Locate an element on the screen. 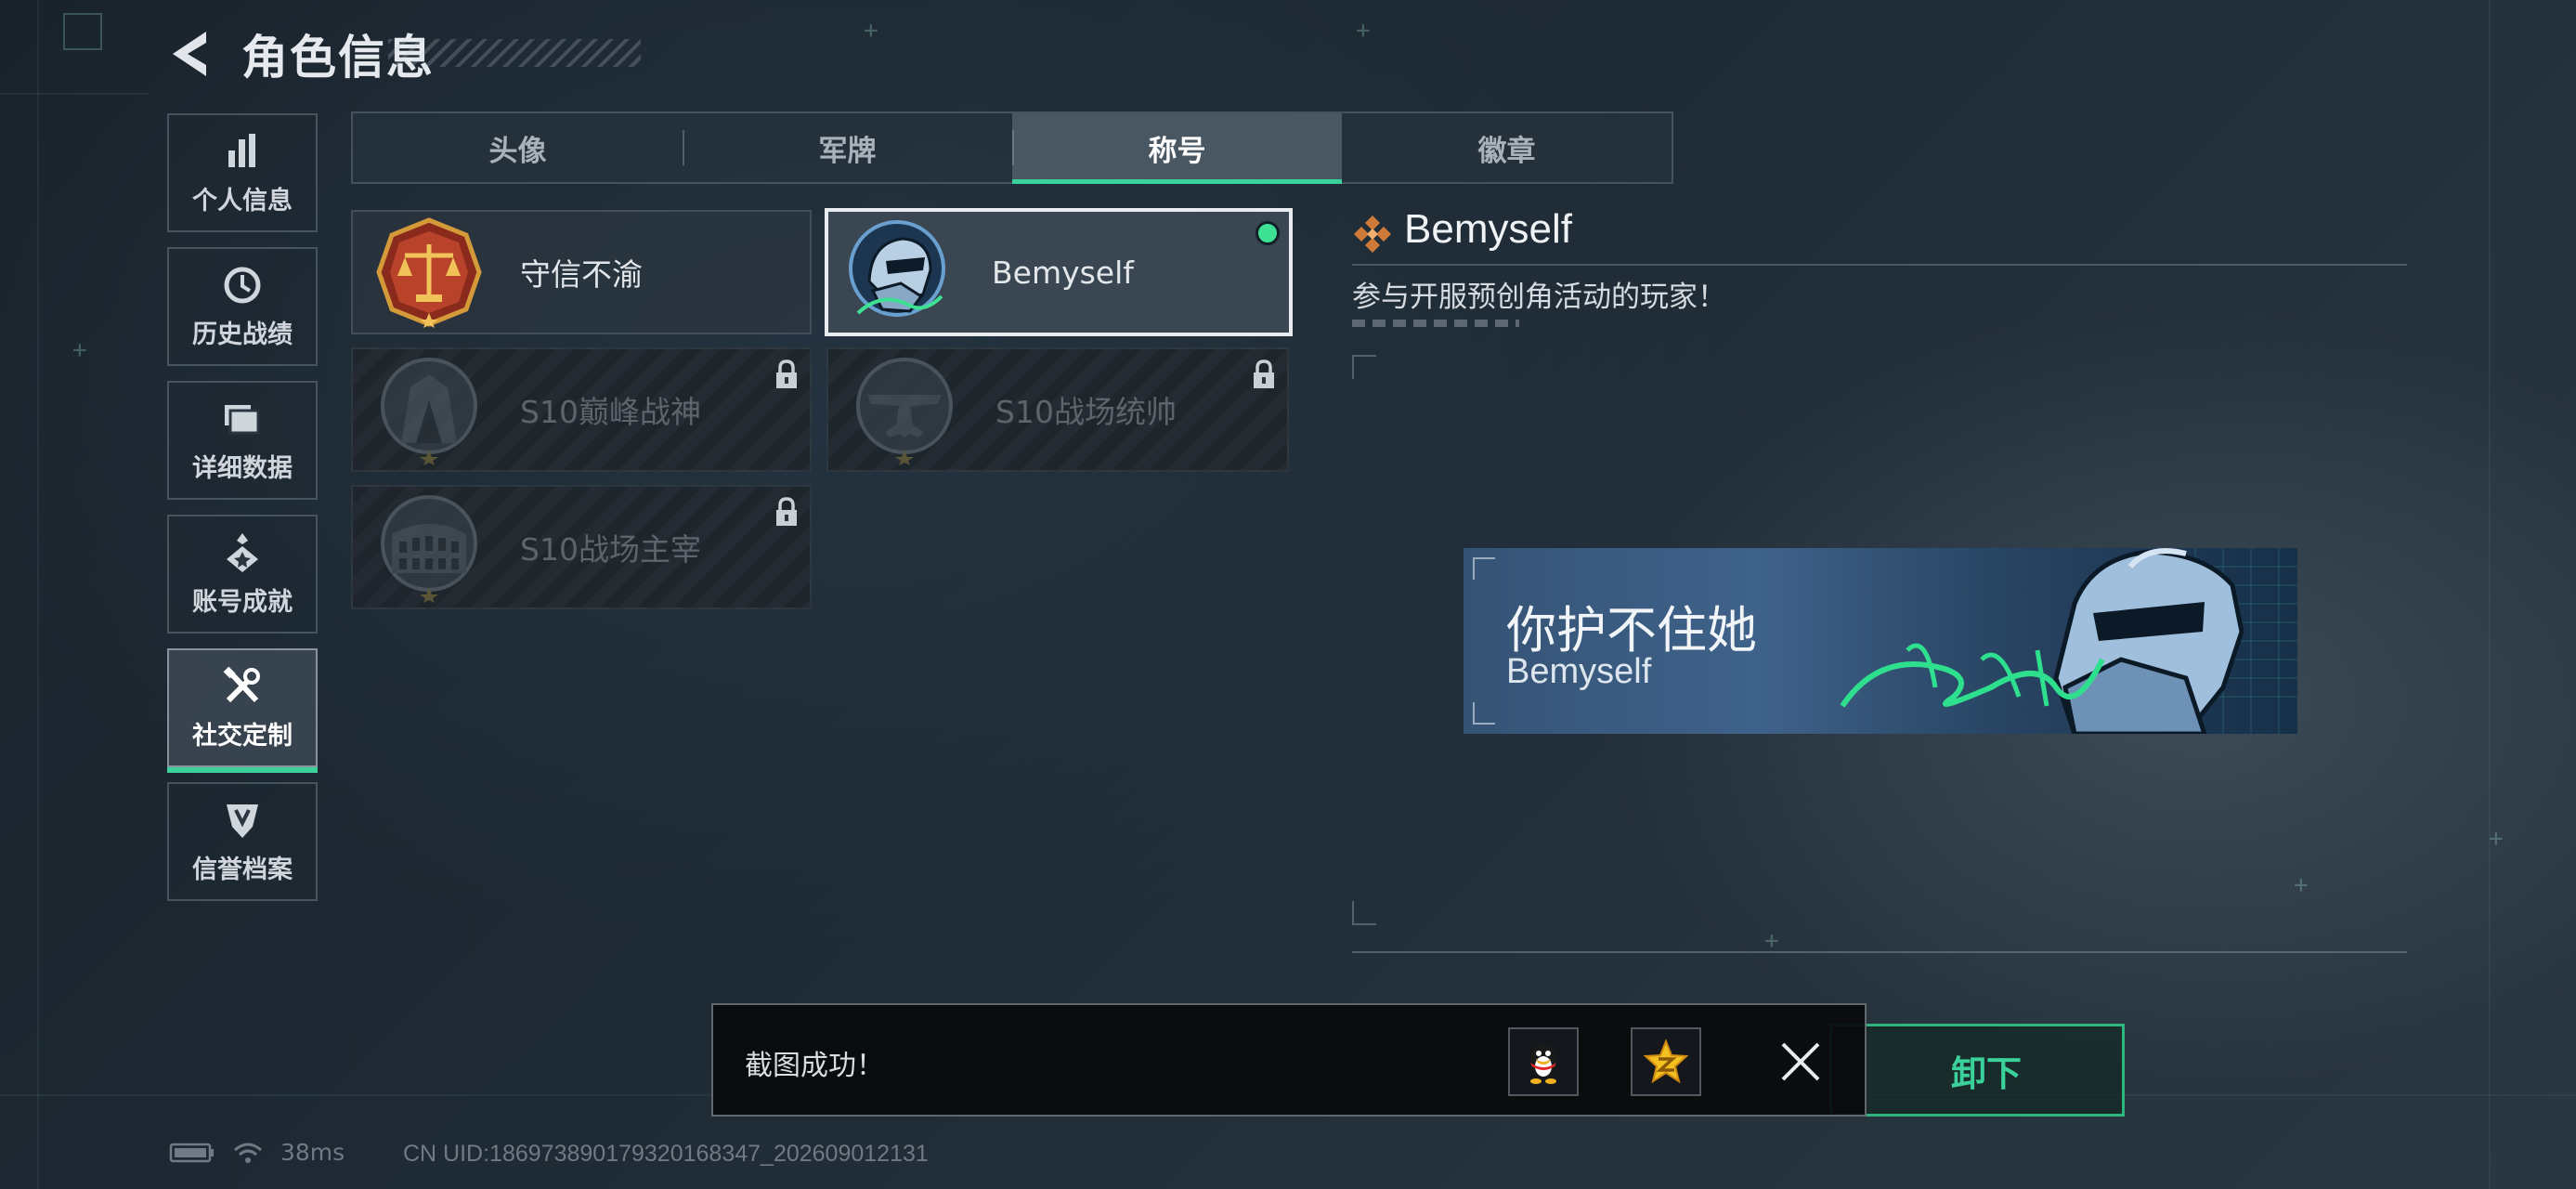 This screenshot has height=1189, width=2576. title-card-locked: S10巅峰战神 is located at coordinates (581, 409).